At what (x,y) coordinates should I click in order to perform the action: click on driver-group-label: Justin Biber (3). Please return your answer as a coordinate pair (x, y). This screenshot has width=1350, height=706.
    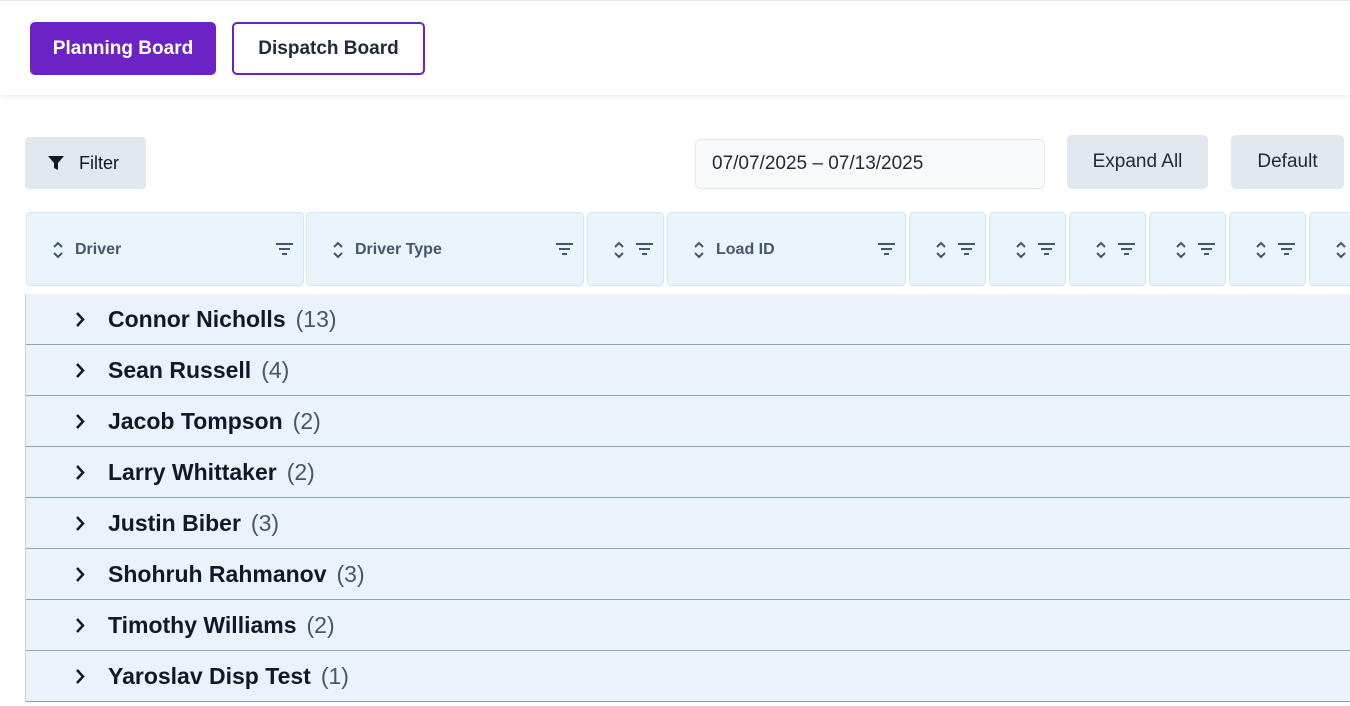
    Looking at the image, I should click on (193, 523).